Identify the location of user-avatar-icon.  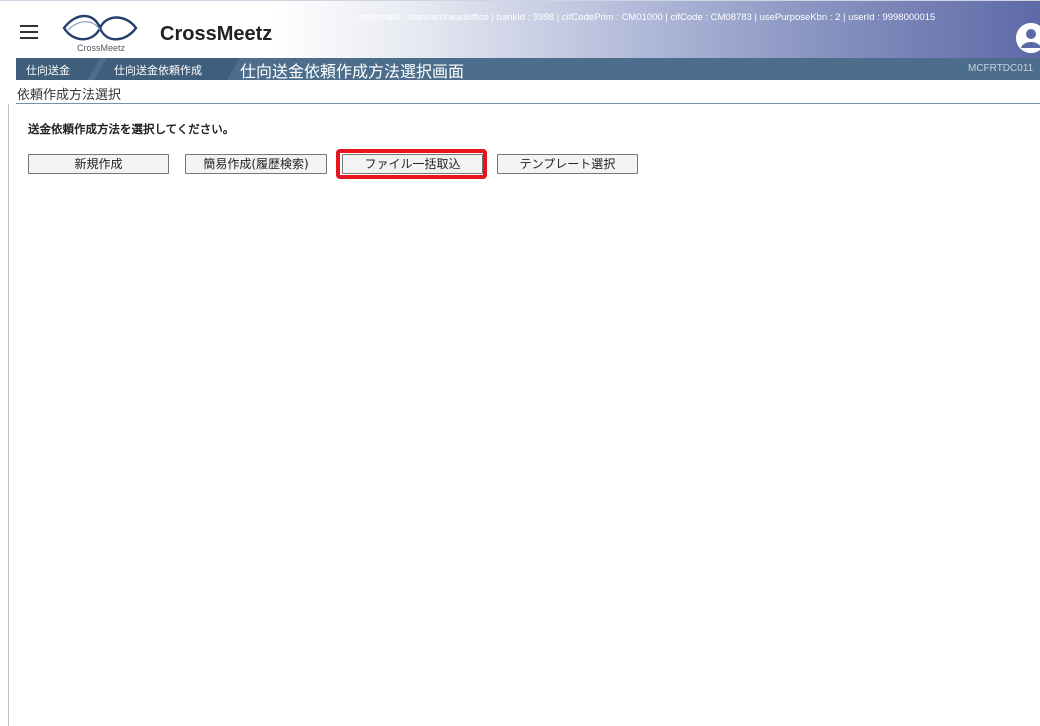
(1028, 38).